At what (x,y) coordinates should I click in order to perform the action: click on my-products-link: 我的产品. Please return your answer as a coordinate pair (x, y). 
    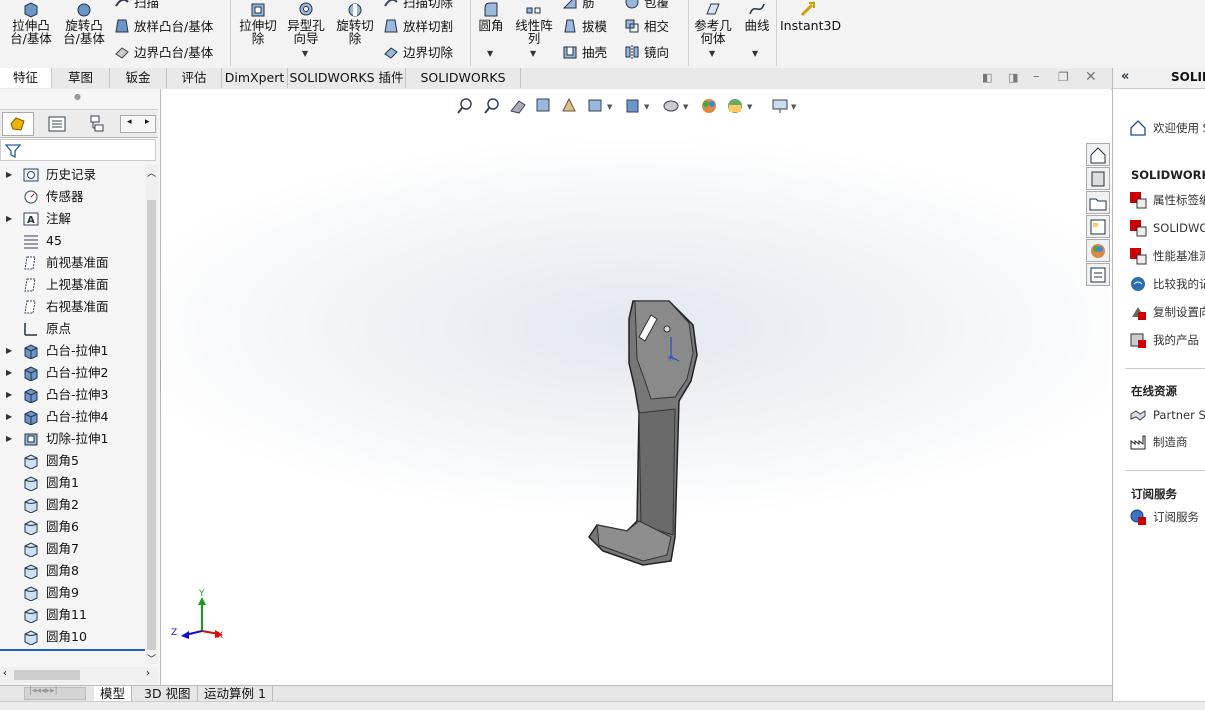
    Looking at the image, I should click on (1164, 340).